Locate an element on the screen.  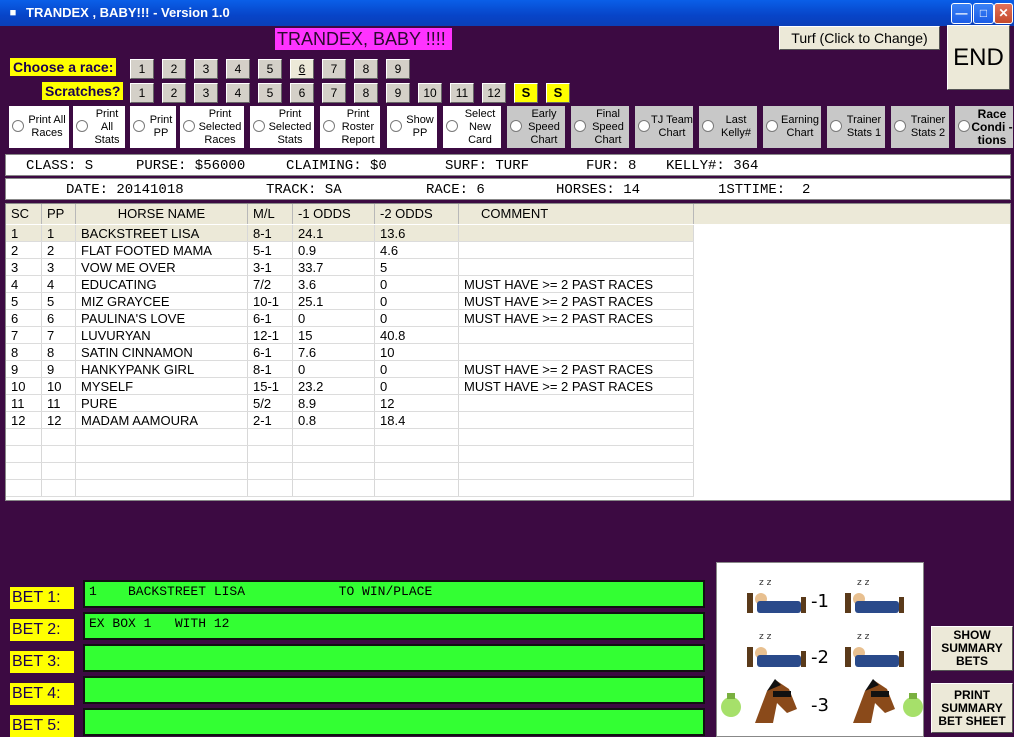
scratch-button-2: 2 is located at coordinates (174, 93).